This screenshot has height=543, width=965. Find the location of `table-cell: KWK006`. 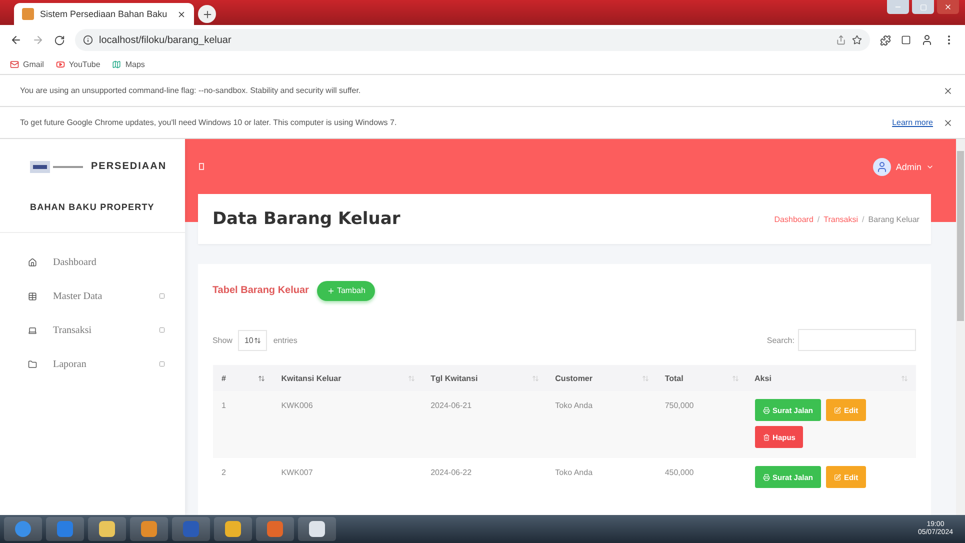

table-cell: KWK006 is located at coordinates (297, 405).